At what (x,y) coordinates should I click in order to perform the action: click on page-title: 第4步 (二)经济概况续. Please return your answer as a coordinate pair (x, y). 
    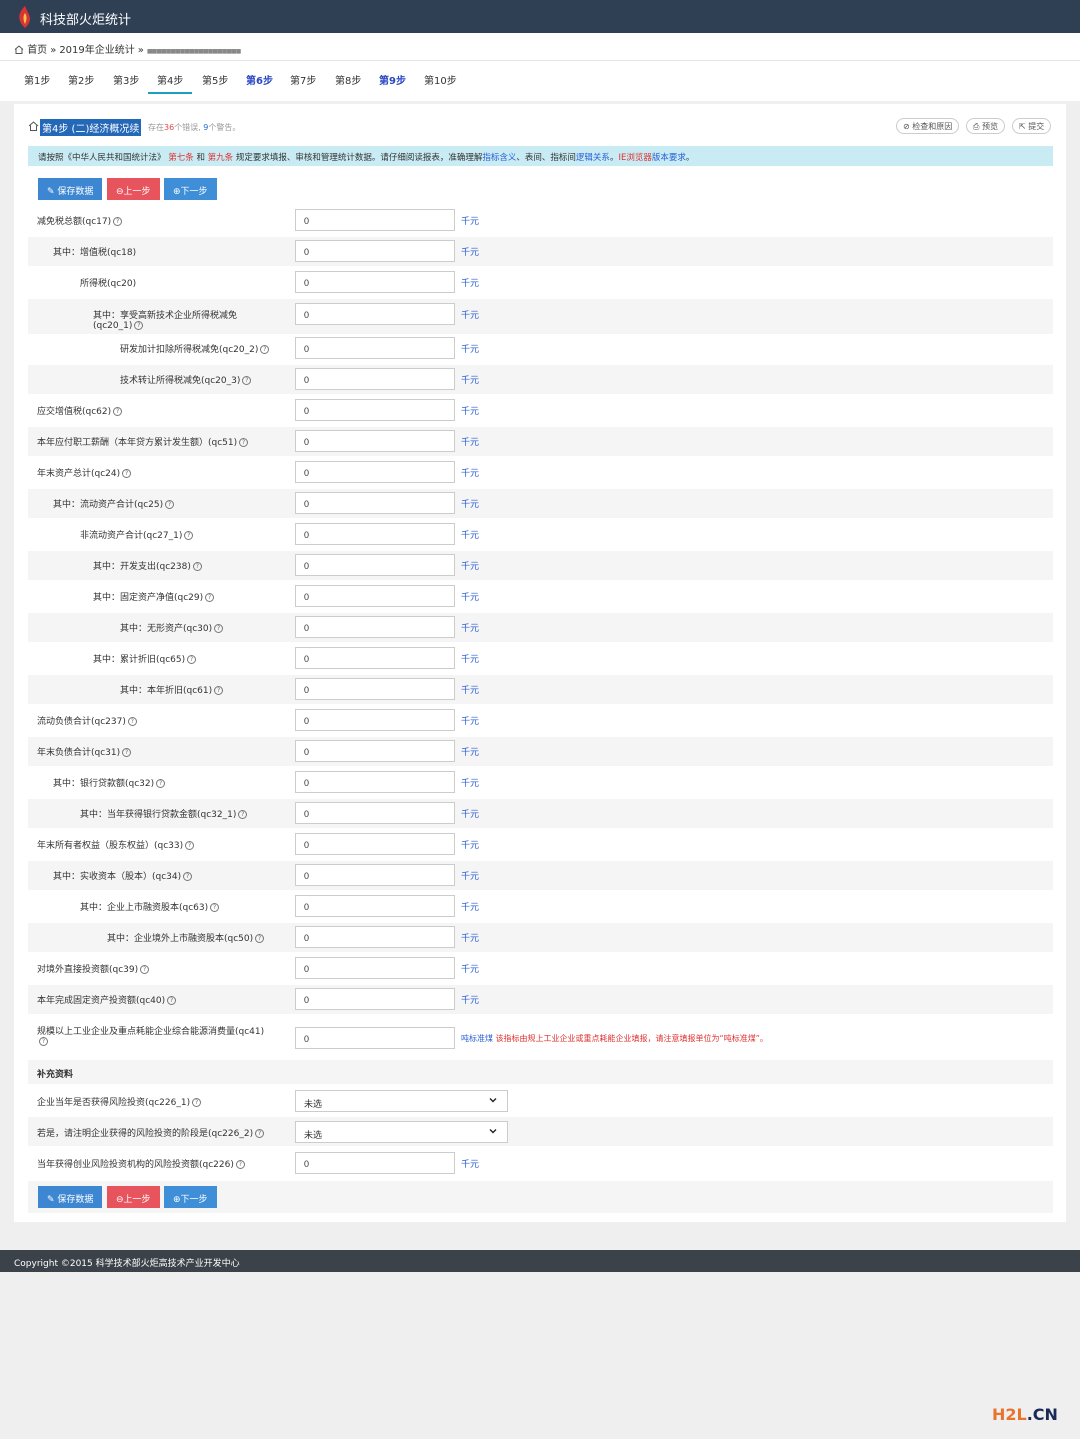
    Looking at the image, I should click on (91, 127).